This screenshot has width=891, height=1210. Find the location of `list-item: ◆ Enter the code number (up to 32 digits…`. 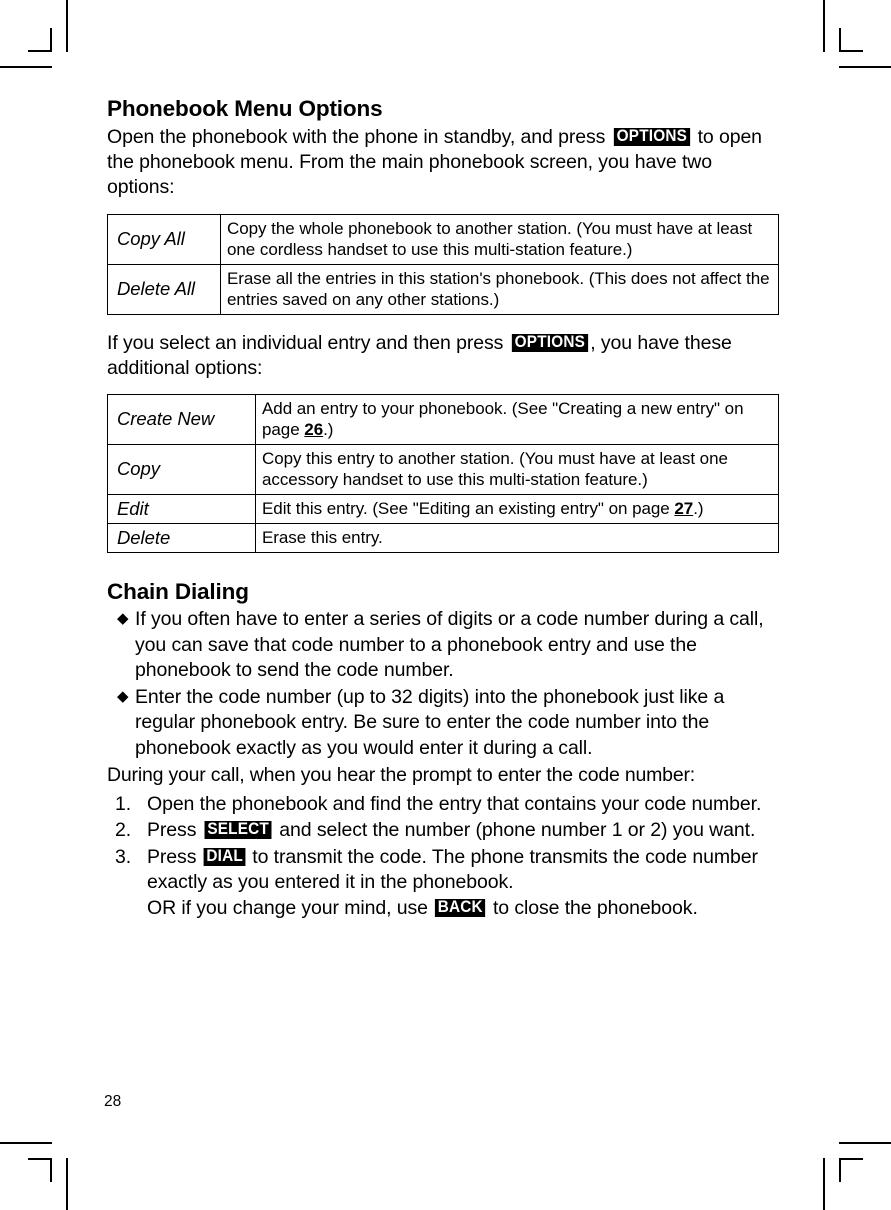

list-item: ◆ Enter the code number (up to 32 digits… is located at coordinates (443, 723).